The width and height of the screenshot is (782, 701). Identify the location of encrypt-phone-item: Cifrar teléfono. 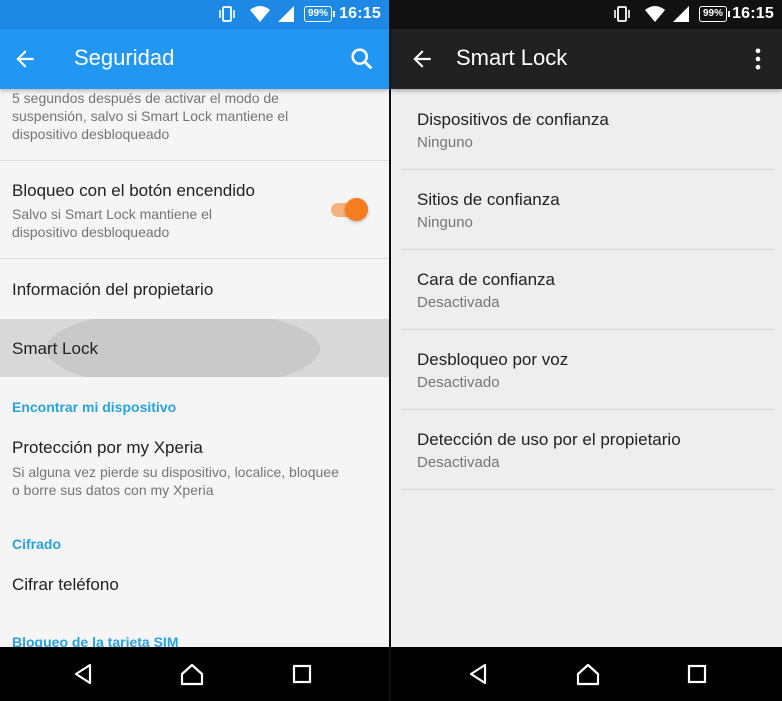
(65, 585).